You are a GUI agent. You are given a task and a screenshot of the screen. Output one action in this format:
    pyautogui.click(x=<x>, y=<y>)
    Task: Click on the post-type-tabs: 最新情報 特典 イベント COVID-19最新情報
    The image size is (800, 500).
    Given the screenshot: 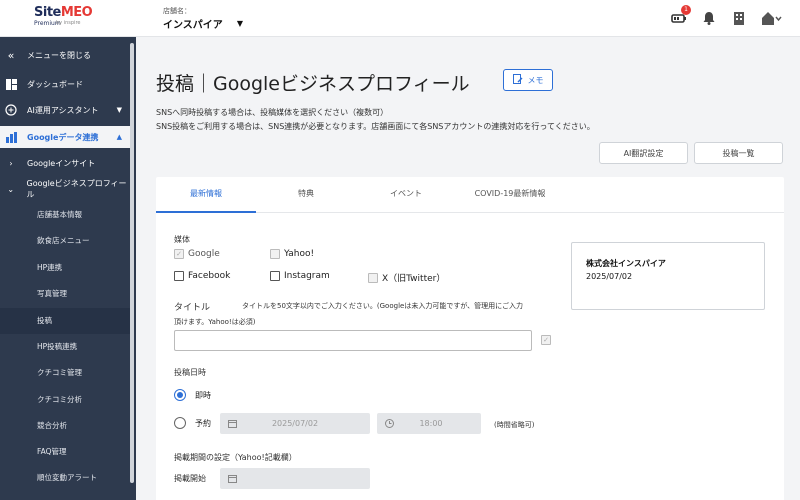 What is the action you would take?
    pyautogui.click(x=470, y=195)
    